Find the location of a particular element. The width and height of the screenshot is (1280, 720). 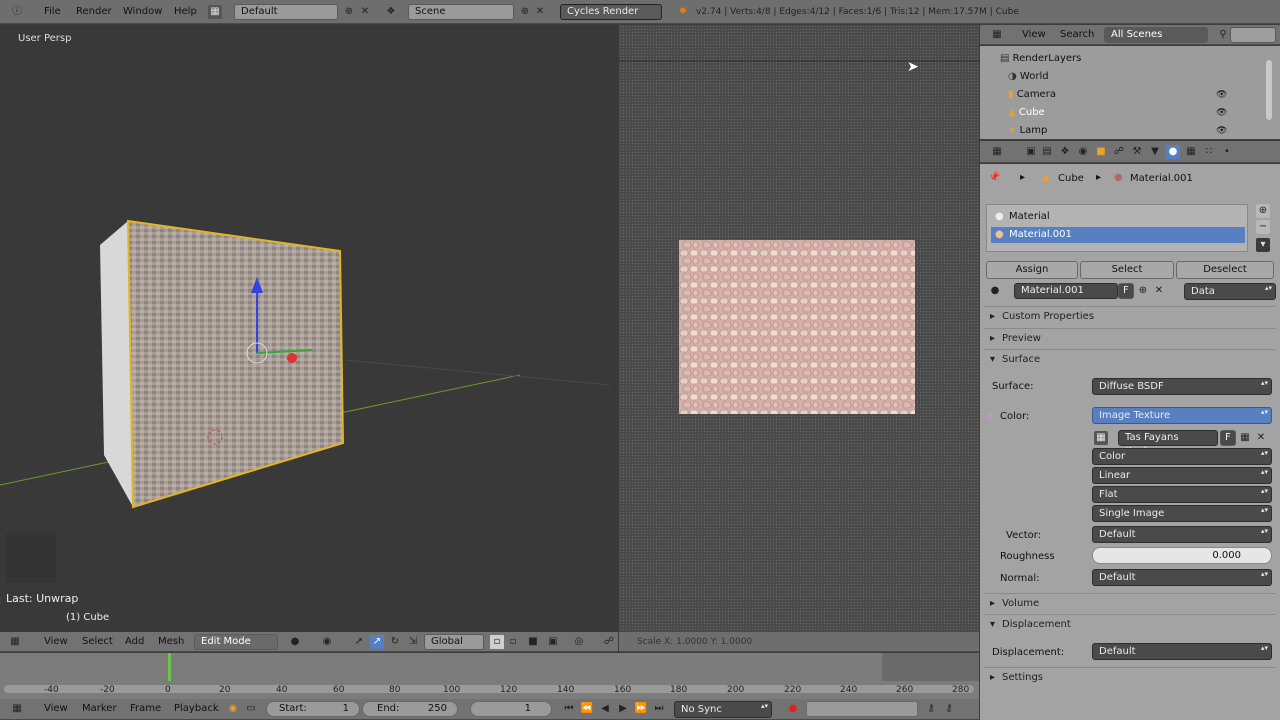

current-frame-field: 1 is located at coordinates (511, 709).